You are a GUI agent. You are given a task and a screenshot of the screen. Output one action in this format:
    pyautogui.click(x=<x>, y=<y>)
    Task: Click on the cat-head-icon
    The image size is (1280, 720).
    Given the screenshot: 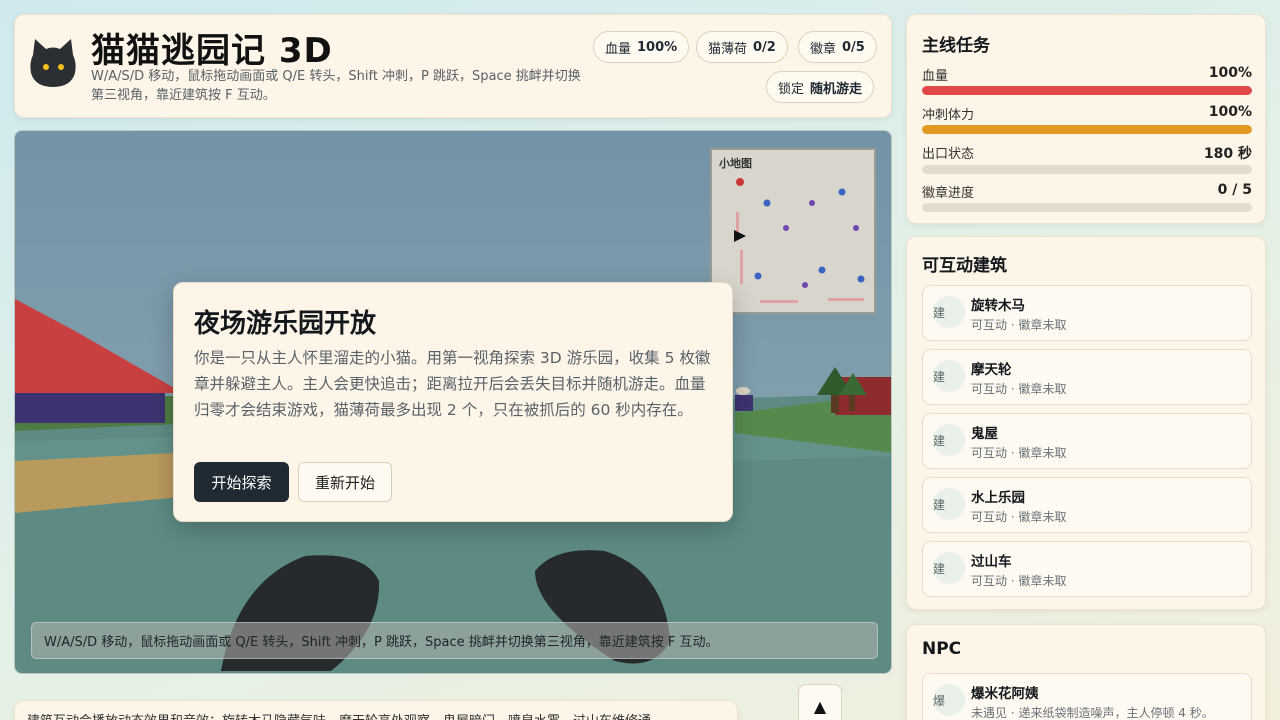 What is the action you would take?
    pyautogui.click(x=53, y=63)
    